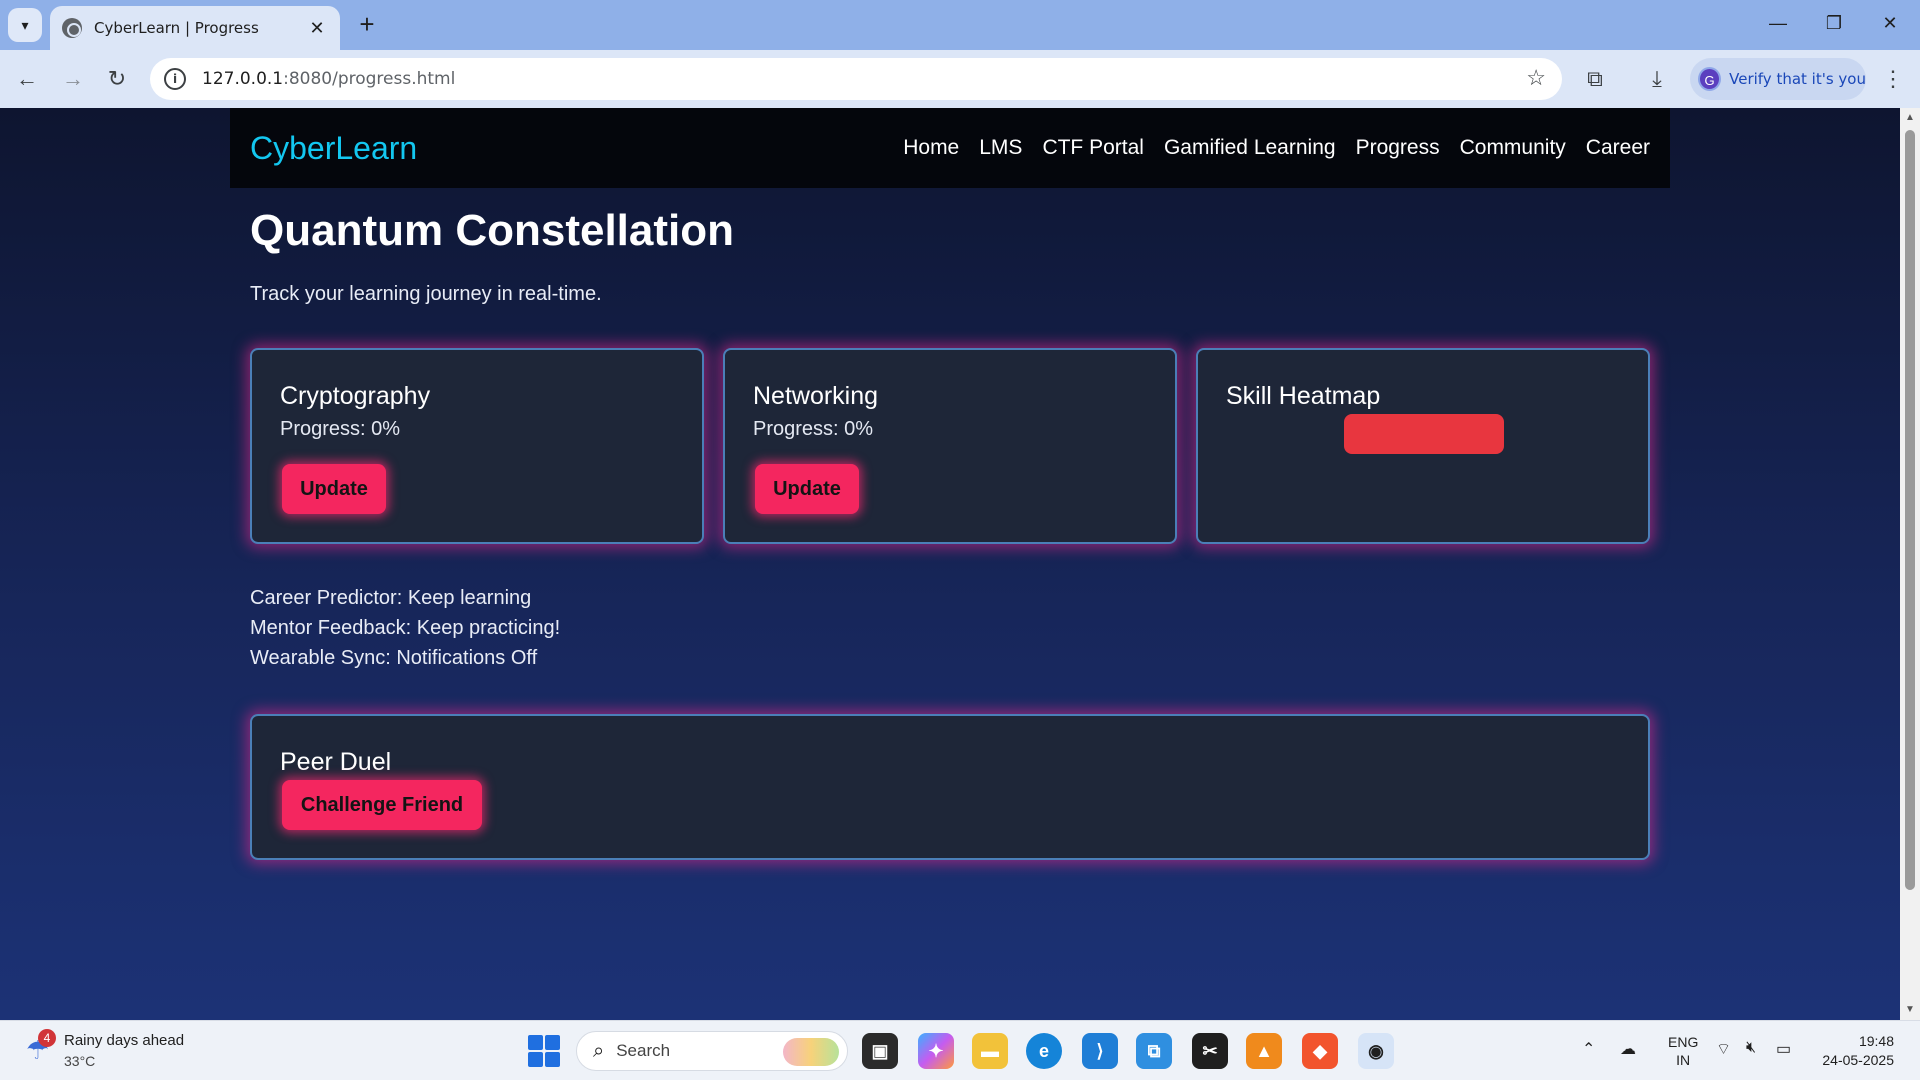 The image size is (1920, 1080). Describe the element at coordinates (880, 1051) in the screenshot. I see `task-view-icon: ▣` at that location.